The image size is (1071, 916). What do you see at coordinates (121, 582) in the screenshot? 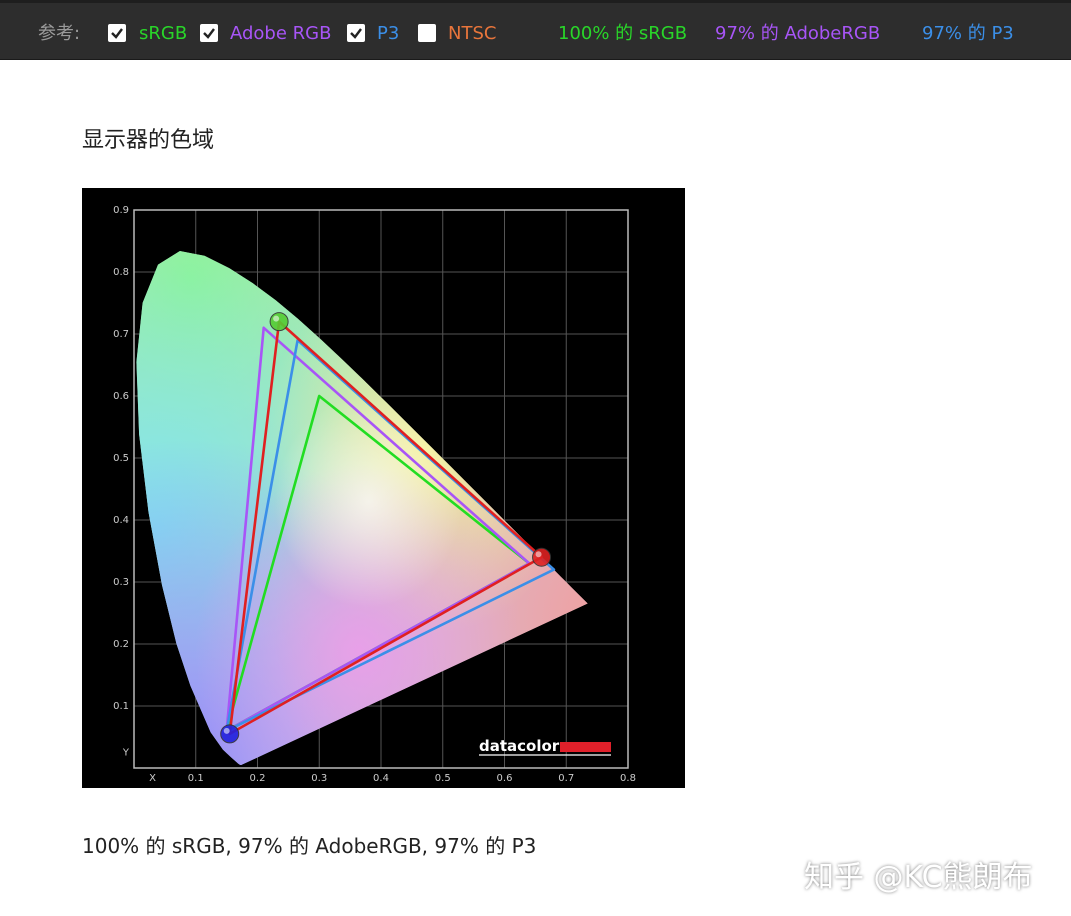
I see `y-tick-label: 0.3` at bounding box center [121, 582].